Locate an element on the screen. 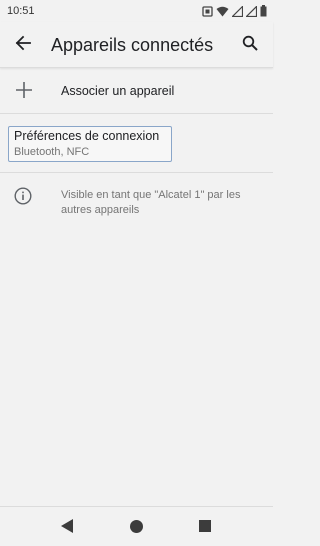  navigation-bar is located at coordinates (136, 526).